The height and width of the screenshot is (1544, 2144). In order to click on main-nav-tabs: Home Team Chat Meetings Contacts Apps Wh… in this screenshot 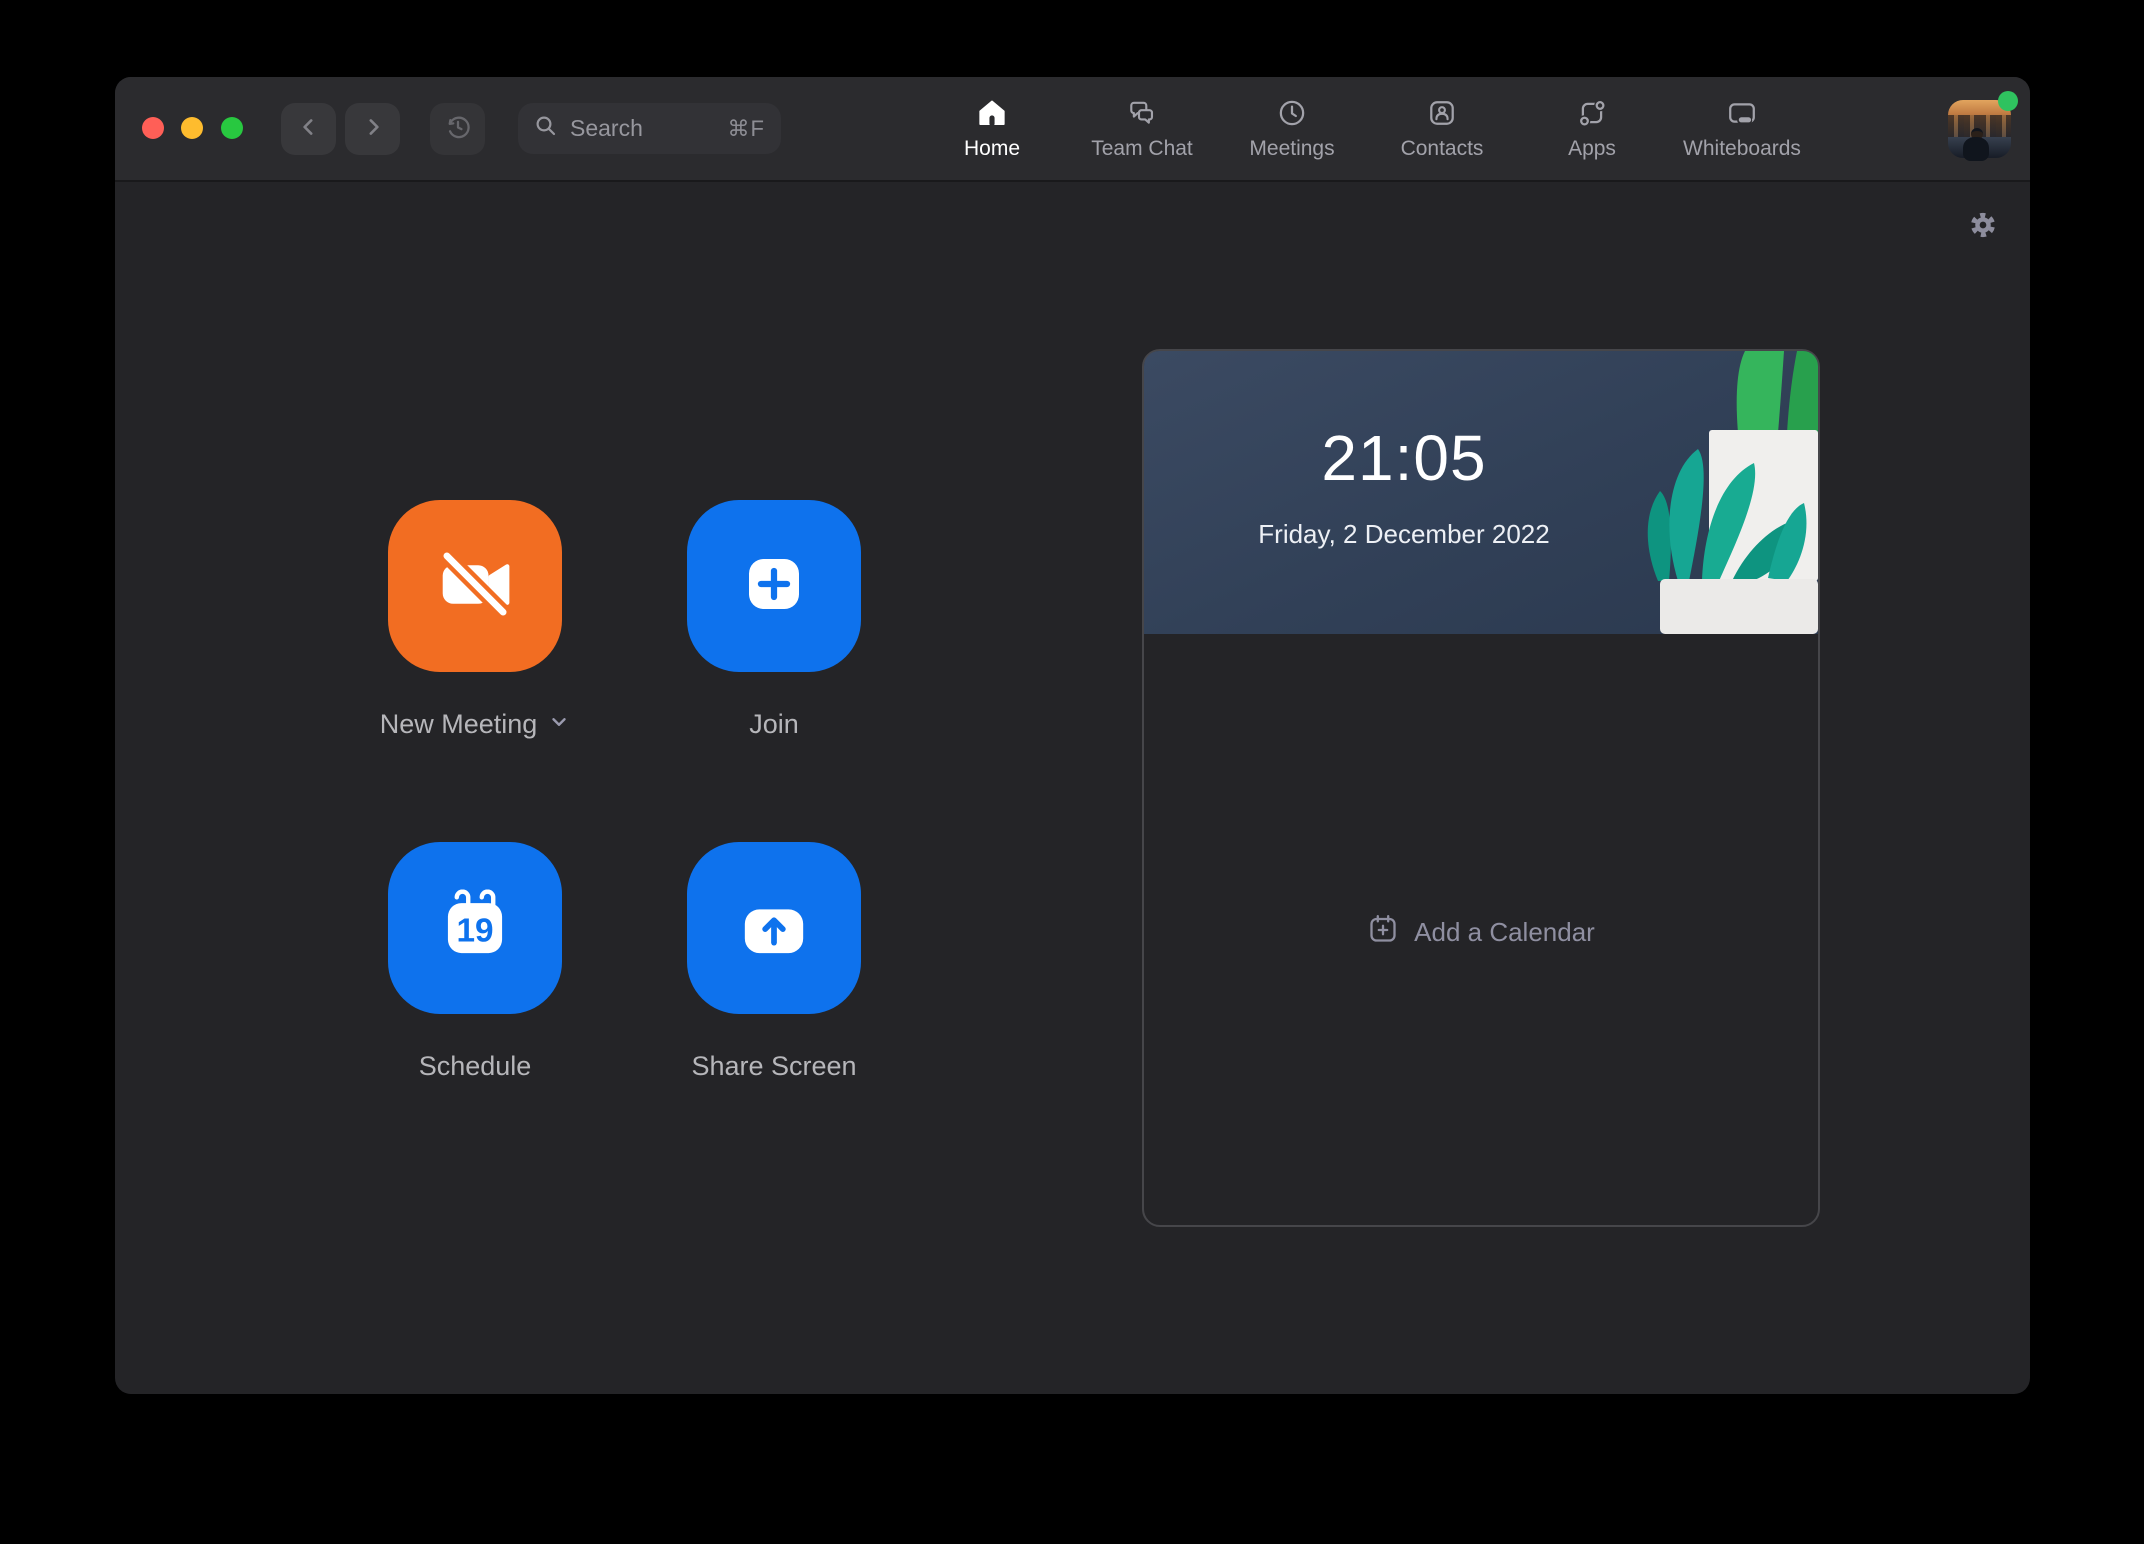, I will do `click(1367, 128)`.